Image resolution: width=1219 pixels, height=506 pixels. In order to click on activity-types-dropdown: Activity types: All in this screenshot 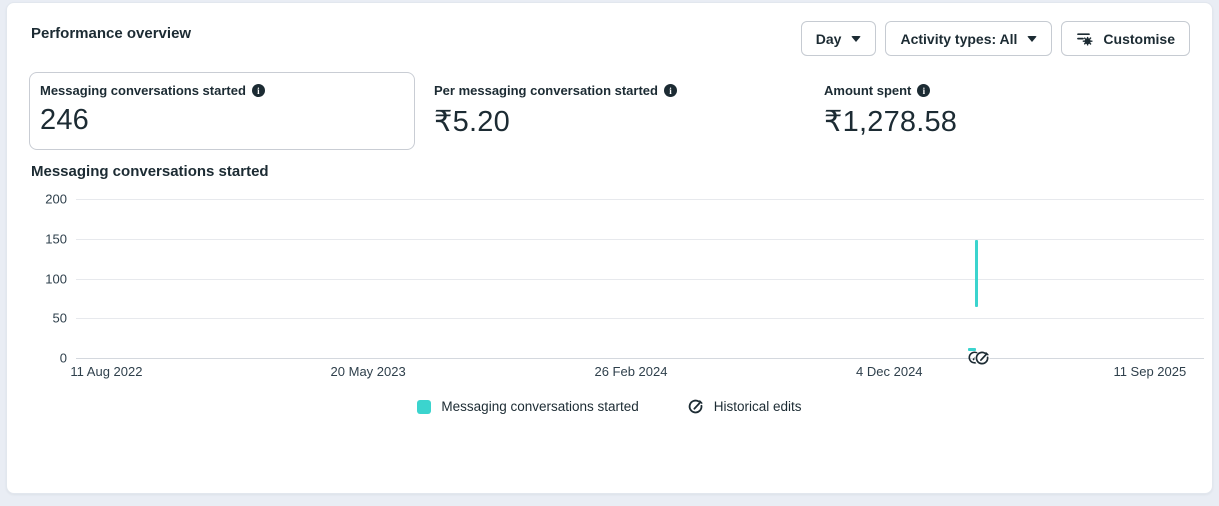, I will do `click(969, 38)`.